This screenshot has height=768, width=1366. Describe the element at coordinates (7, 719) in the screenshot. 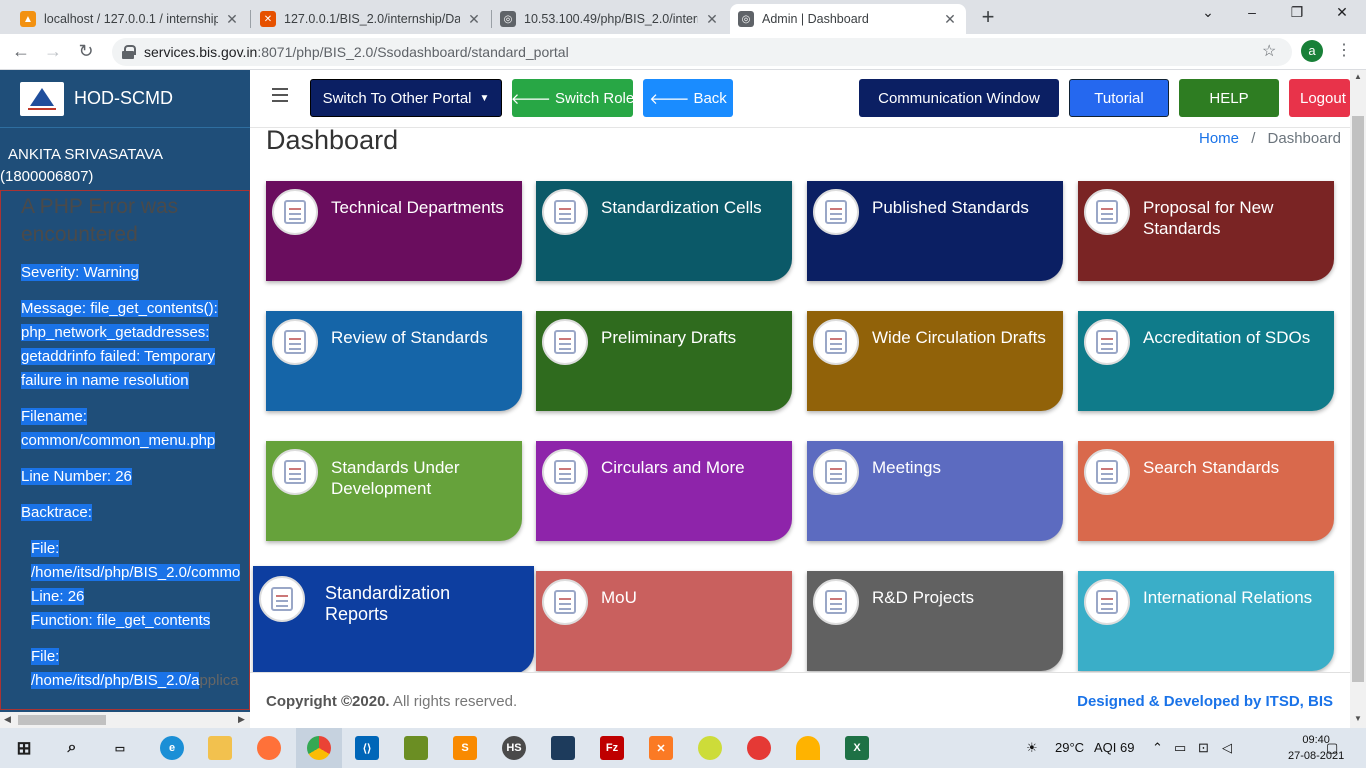

I see `scroll-left-icon: ◀` at that location.